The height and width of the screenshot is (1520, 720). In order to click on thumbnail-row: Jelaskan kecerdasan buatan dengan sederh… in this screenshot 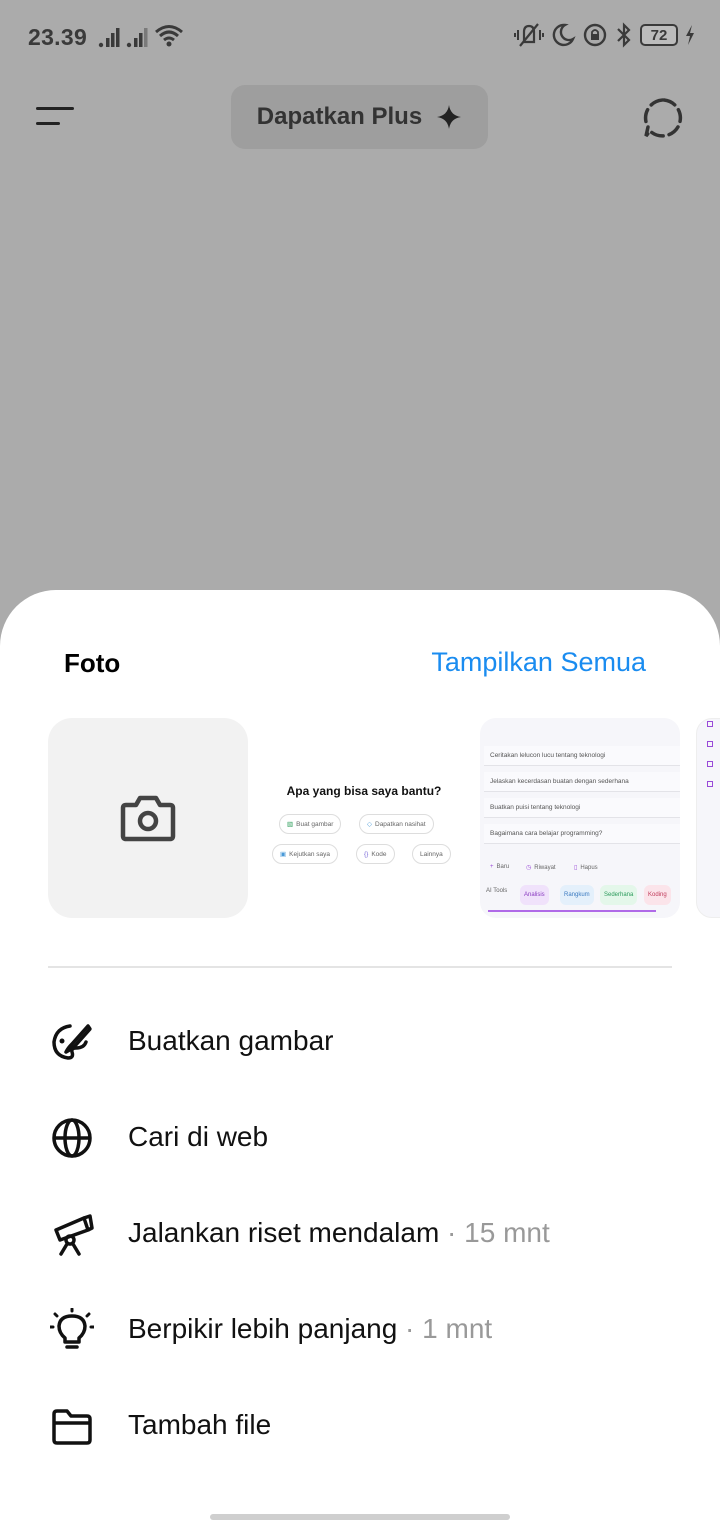, I will do `click(582, 782)`.